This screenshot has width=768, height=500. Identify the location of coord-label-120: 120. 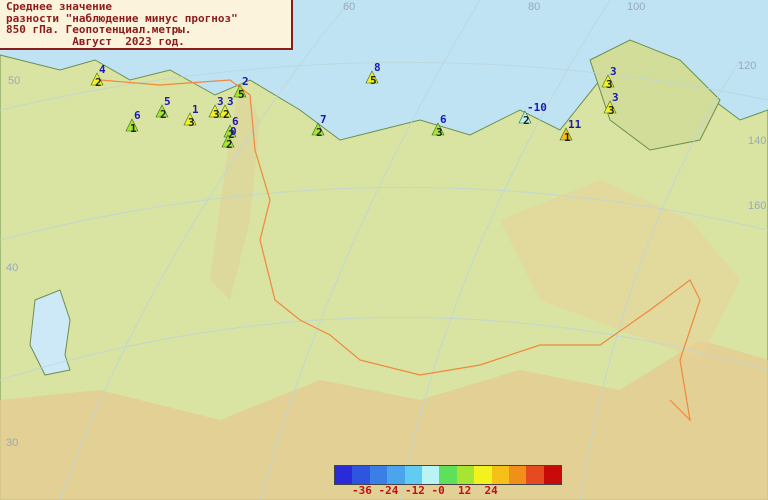
(747, 66).